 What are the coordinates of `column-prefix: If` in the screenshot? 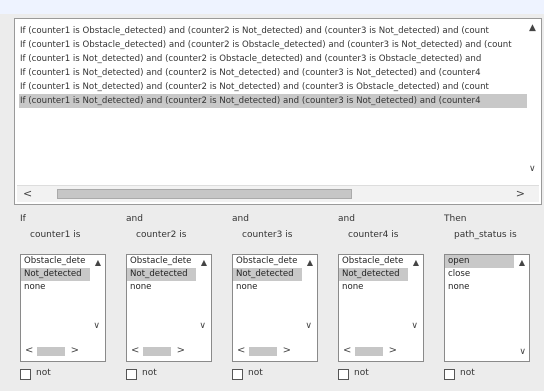 It's located at (23, 219).